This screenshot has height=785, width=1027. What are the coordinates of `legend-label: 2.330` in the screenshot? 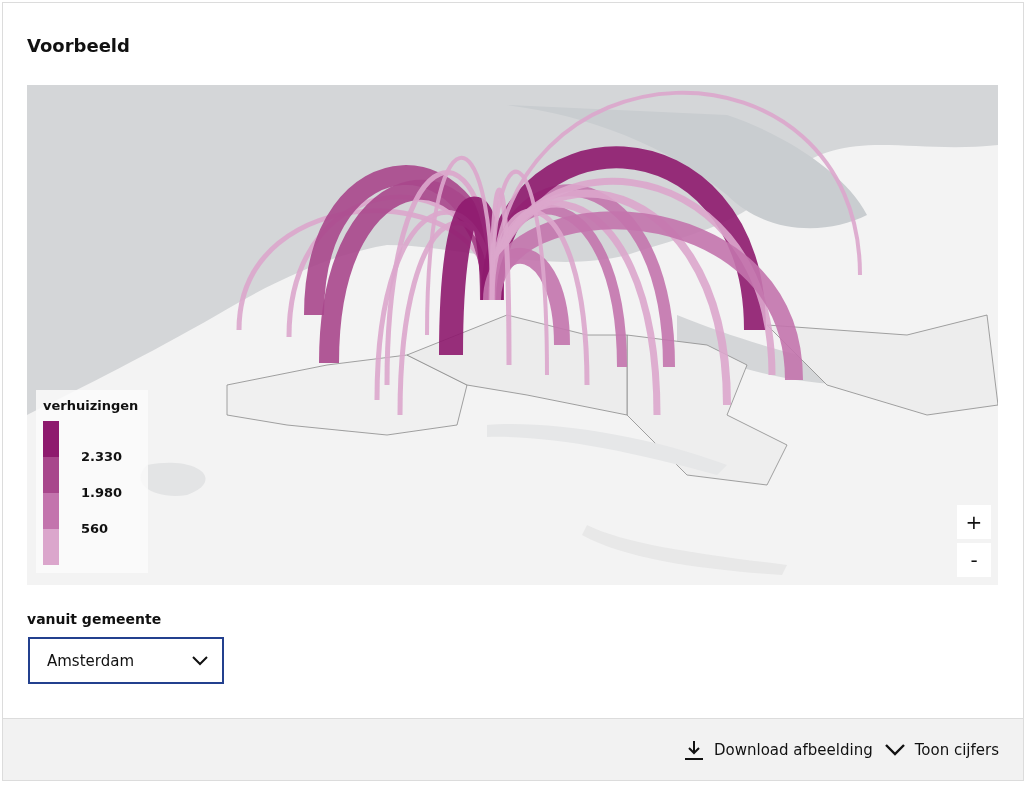 It's located at (102, 457).